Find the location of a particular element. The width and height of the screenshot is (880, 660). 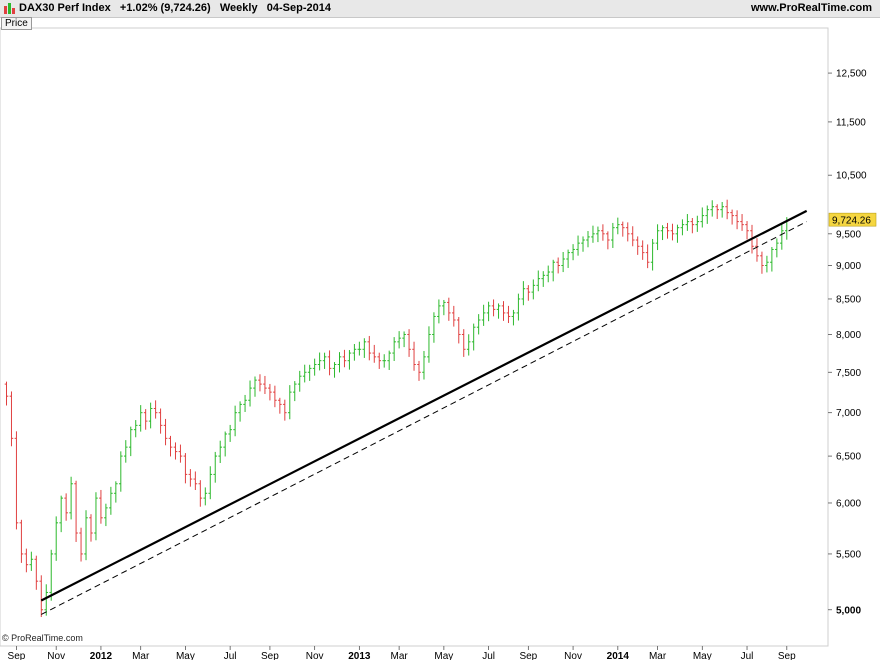

x-tick-label-11: Jul is located at coordinates (488, 655).